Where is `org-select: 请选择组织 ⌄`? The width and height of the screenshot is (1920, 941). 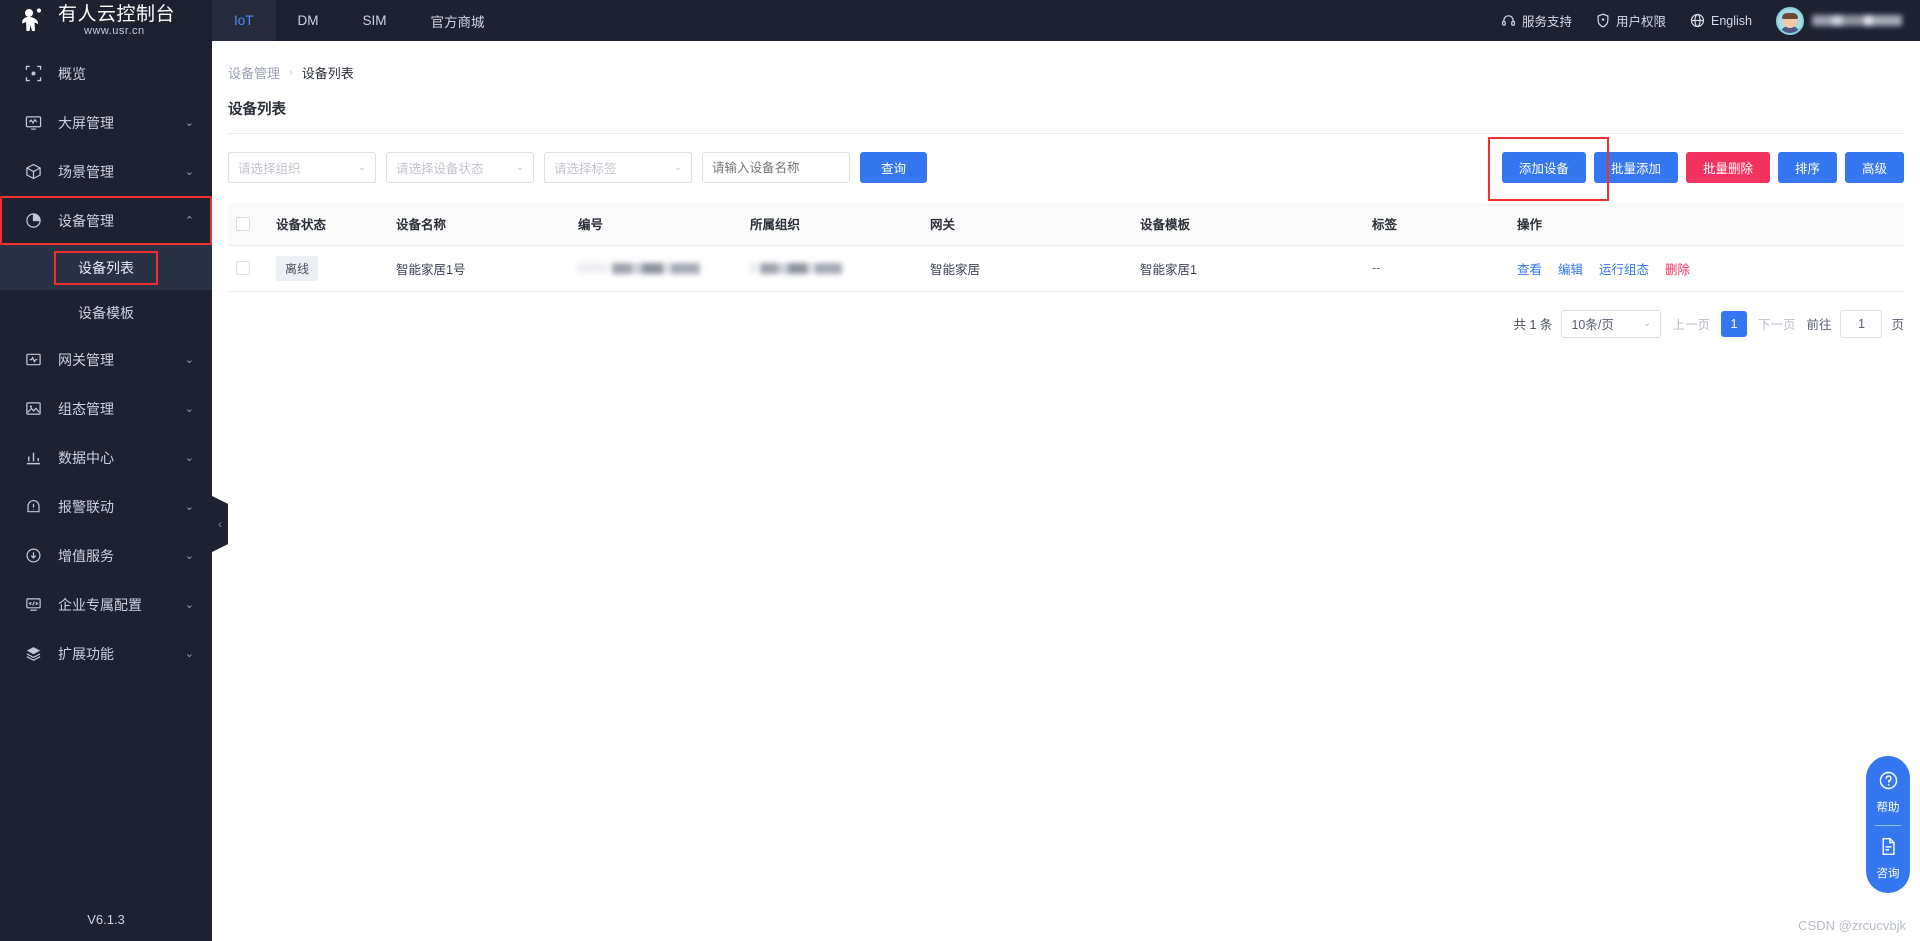
org-select: 请选择组织 ⌄ is located at coordinates (302, 167).